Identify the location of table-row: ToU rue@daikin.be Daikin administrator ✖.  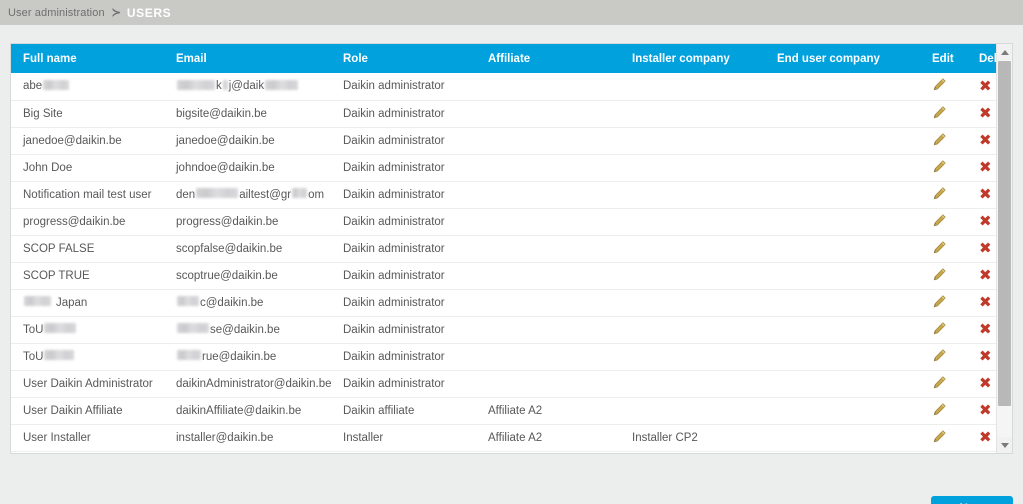
(504, 357).